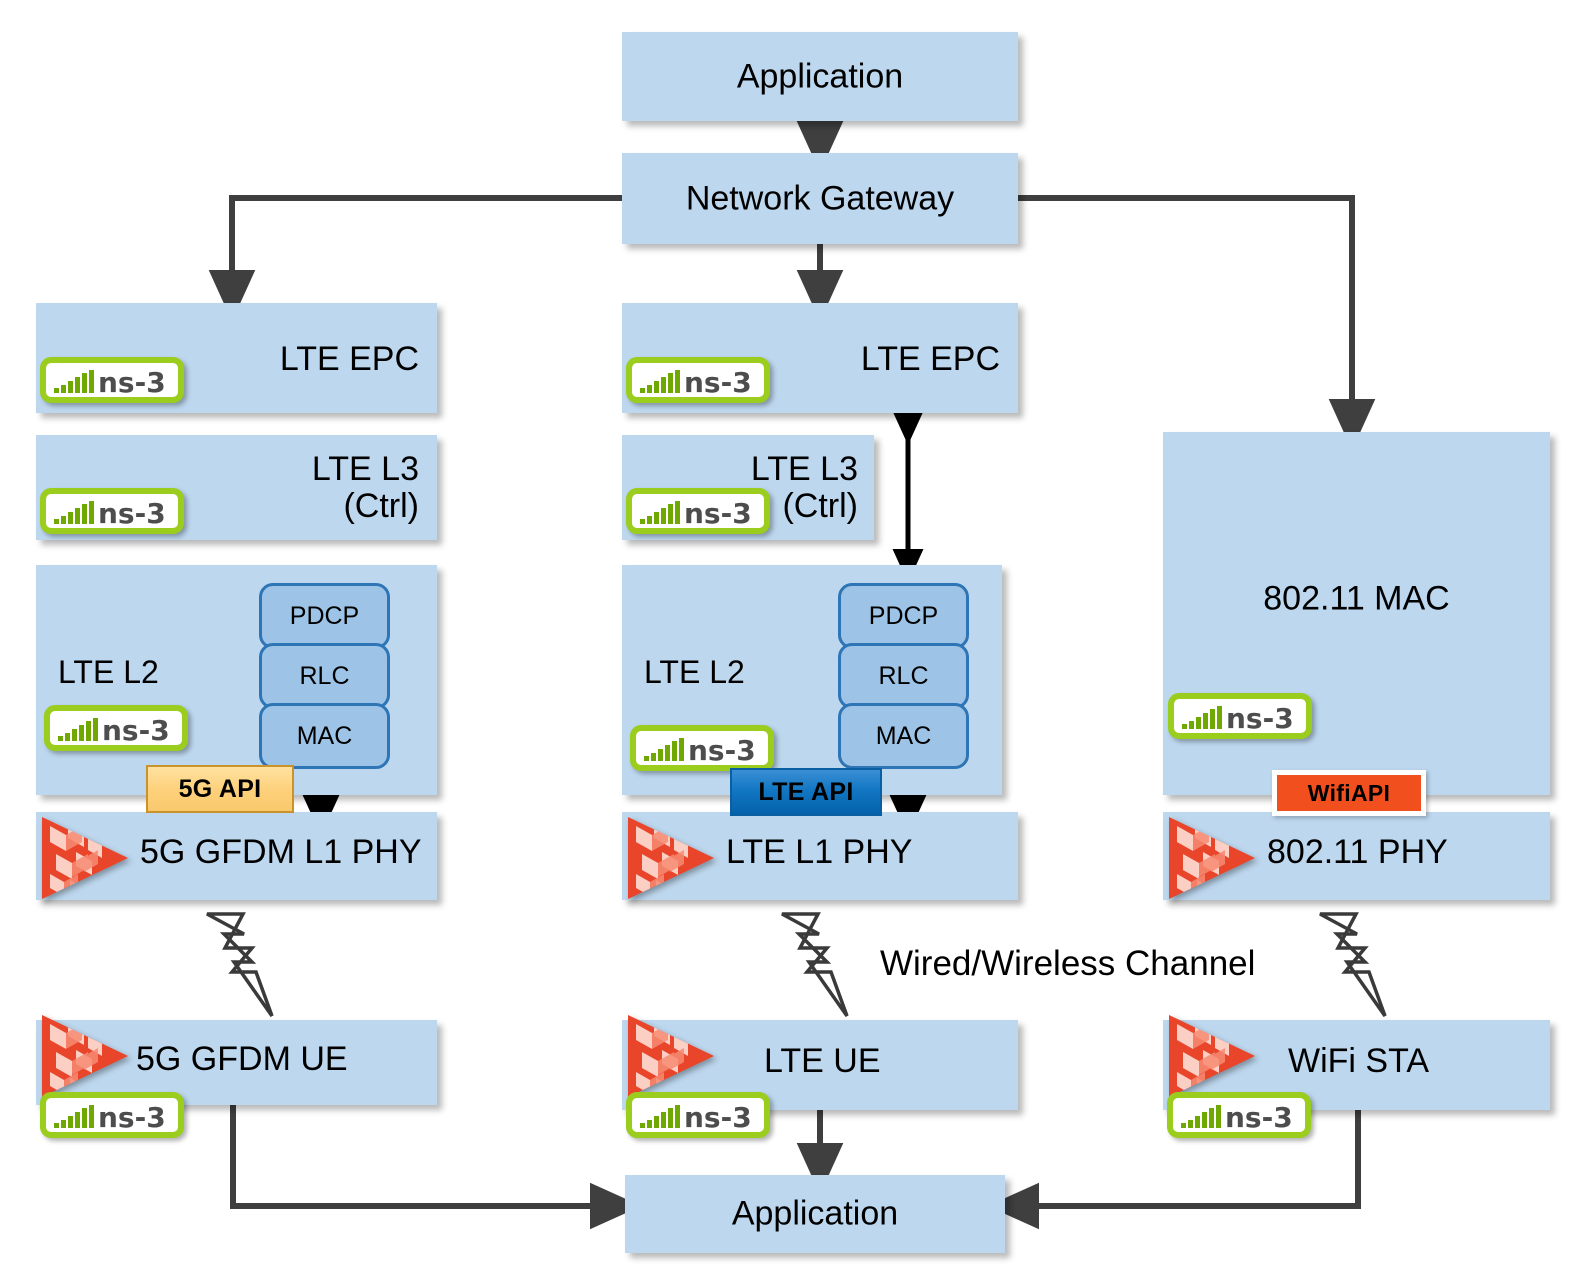  I want to click on api-5g-box: 5G API, so click(220, 789).